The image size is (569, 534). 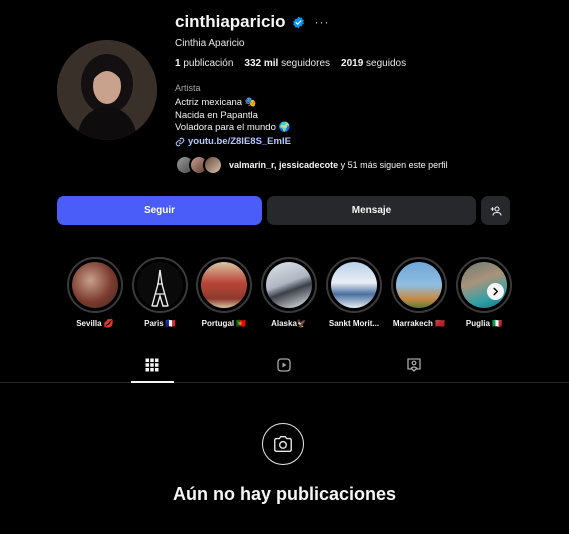 I want to click on tab-reels-icon, so click(x=284, y=365).